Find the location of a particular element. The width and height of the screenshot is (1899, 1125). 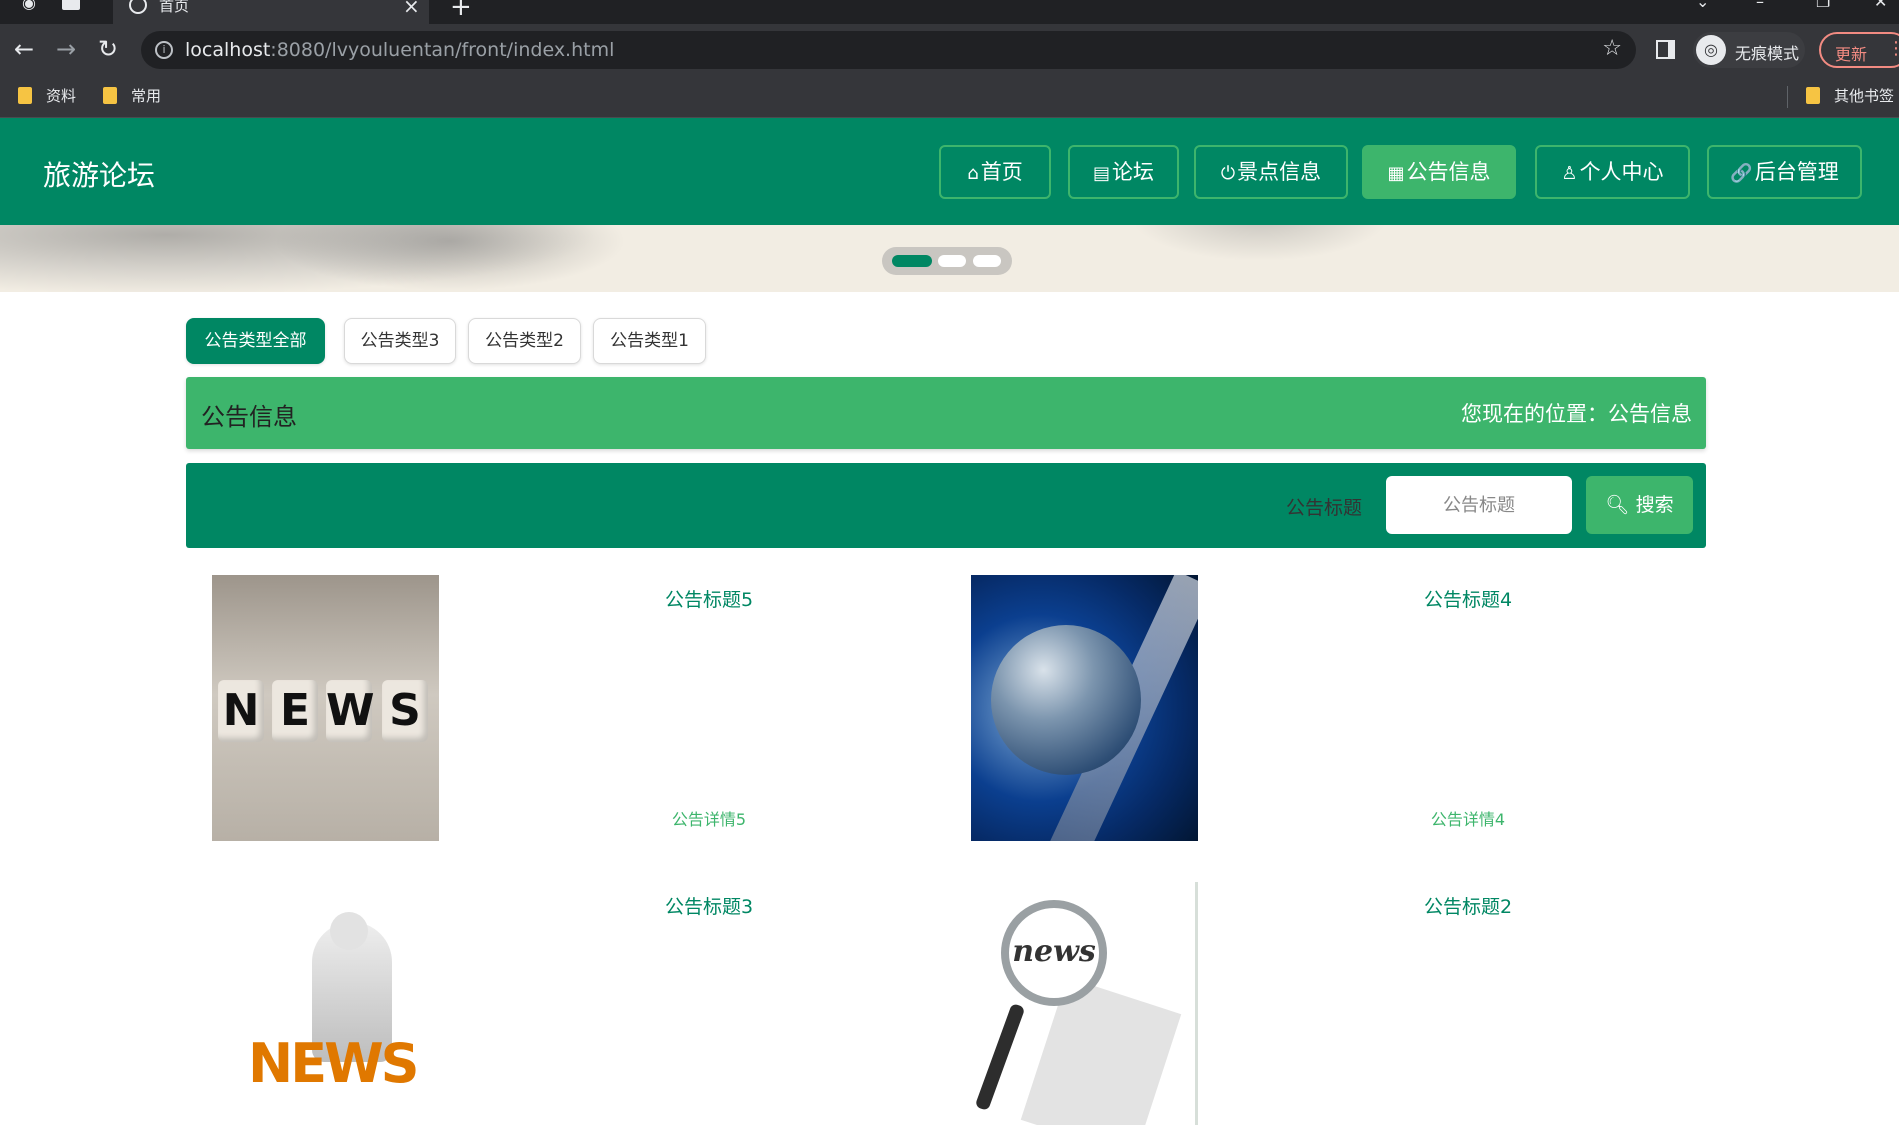

minimize-icon: – is located at coordinates (1760, 5).